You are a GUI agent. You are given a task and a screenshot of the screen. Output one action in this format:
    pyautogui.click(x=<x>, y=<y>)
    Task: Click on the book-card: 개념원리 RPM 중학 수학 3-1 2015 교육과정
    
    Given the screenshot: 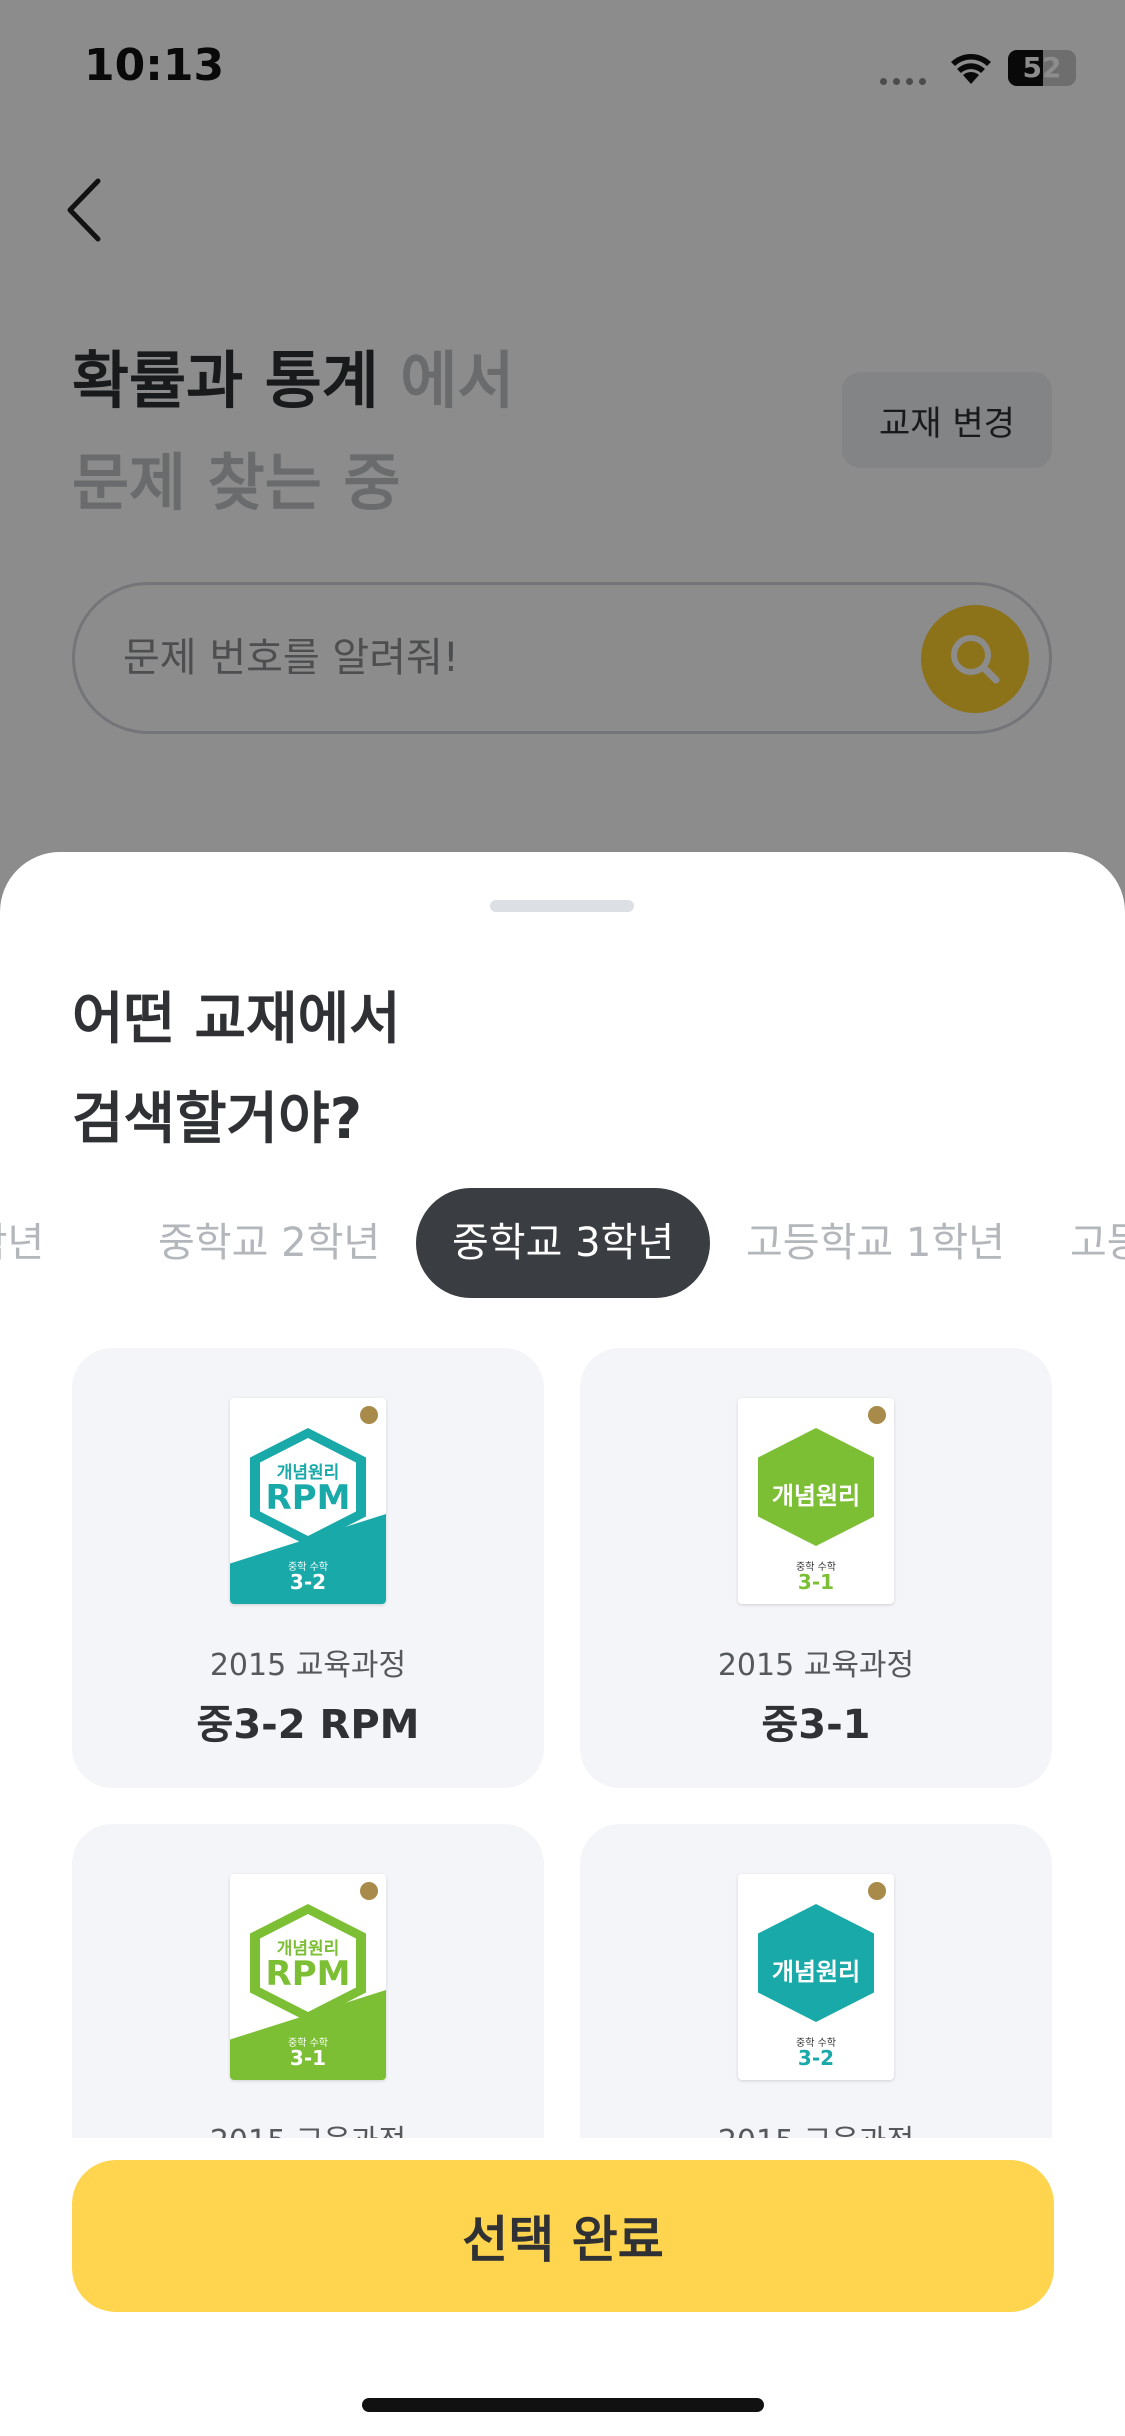 What is the action you would take?
    pyautogui.click(x=308, y=1981)
    